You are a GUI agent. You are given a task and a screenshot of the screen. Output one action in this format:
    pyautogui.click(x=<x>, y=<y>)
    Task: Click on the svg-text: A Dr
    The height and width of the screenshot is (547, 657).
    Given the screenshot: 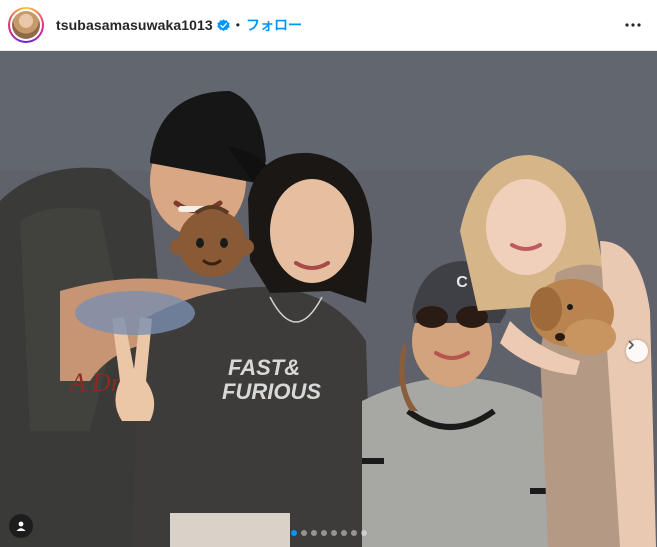 What is the action you would take?
    pyautogui.click(x=95, y=382)
    